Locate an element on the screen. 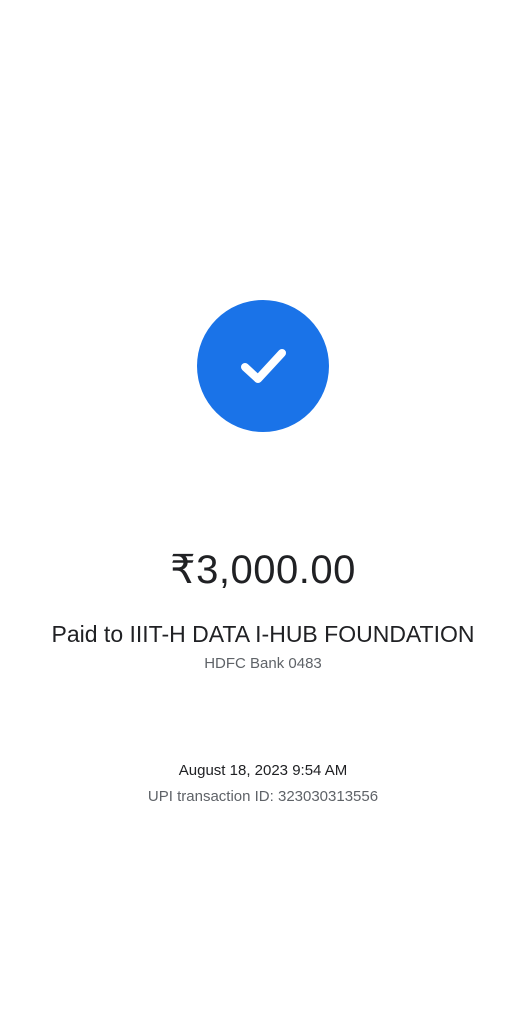 Image resolution: width=526 pixels, height=1024 pixels. payment-amount: ₹3,000.00 is located at coordinates (263, 570).